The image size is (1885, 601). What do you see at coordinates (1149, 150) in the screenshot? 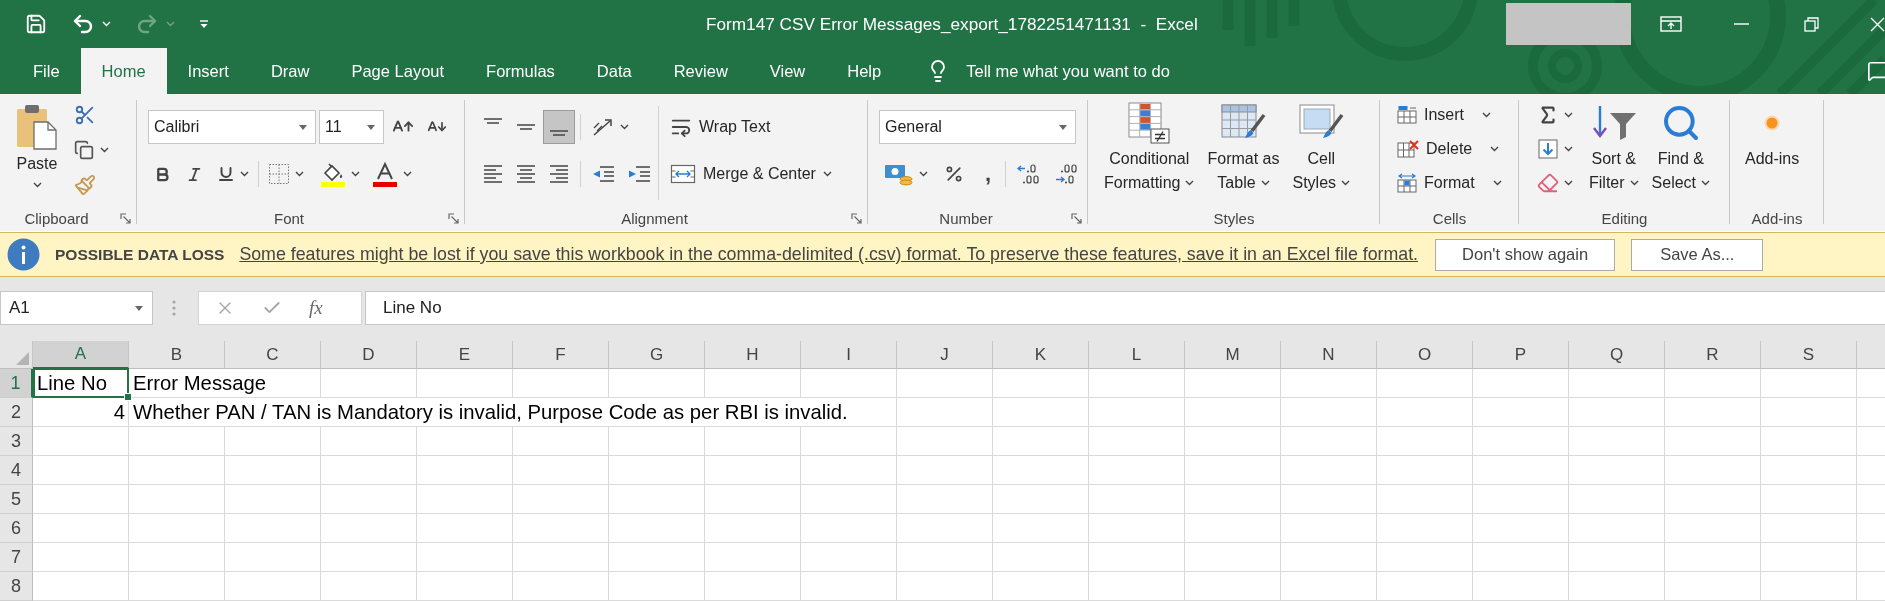
I see `conditional-formatting-button: Conditional Formatting` at bounding box center [1149, 150].